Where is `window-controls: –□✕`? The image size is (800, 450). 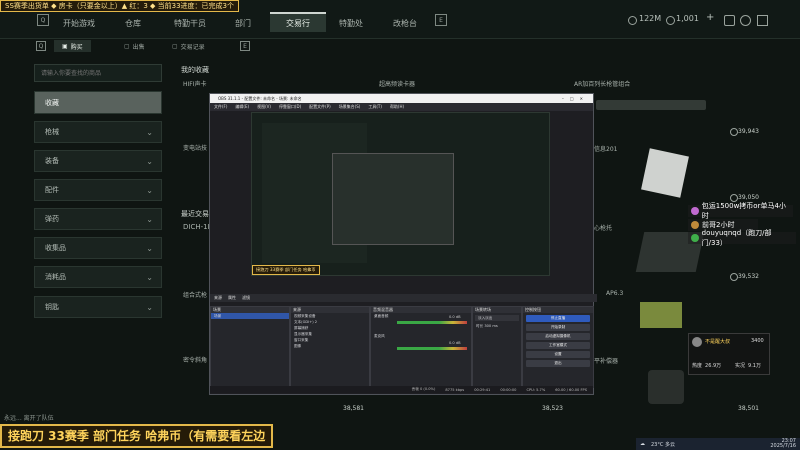
window-controls: –□✕ is located at coordinates (577, 98).